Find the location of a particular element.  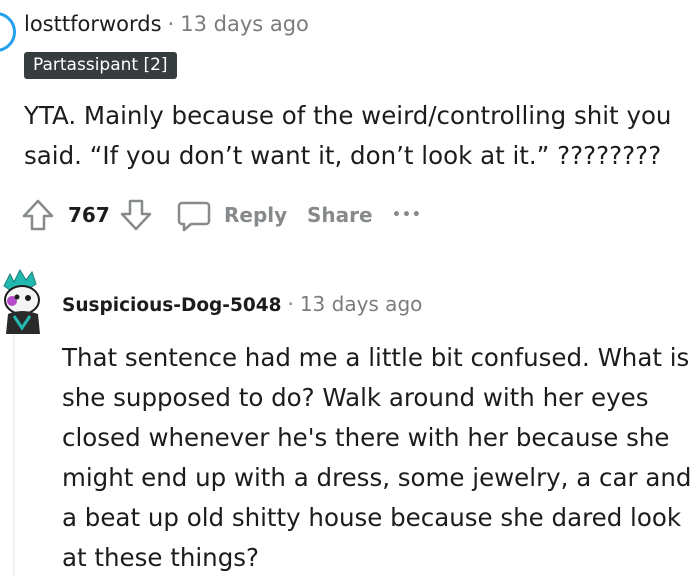

more-options-icon: ••• is located at coordinates (407, 215).